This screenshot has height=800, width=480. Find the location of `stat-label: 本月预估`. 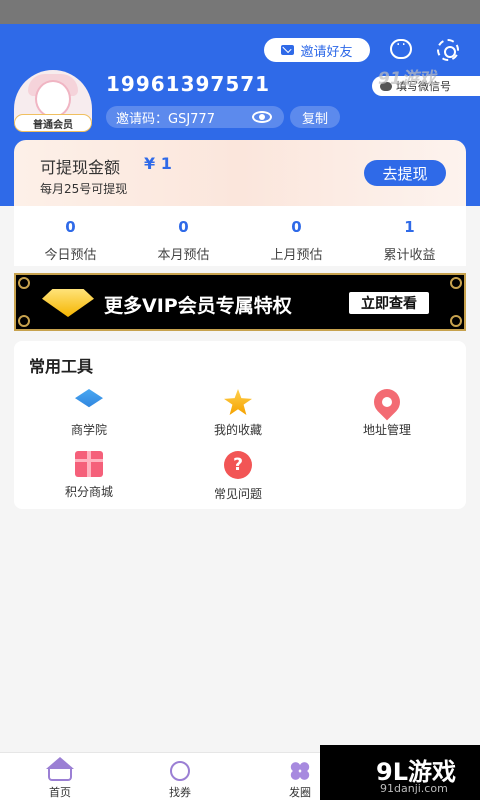

stat-label: 本月预估 is located at coordinates (183, 255).